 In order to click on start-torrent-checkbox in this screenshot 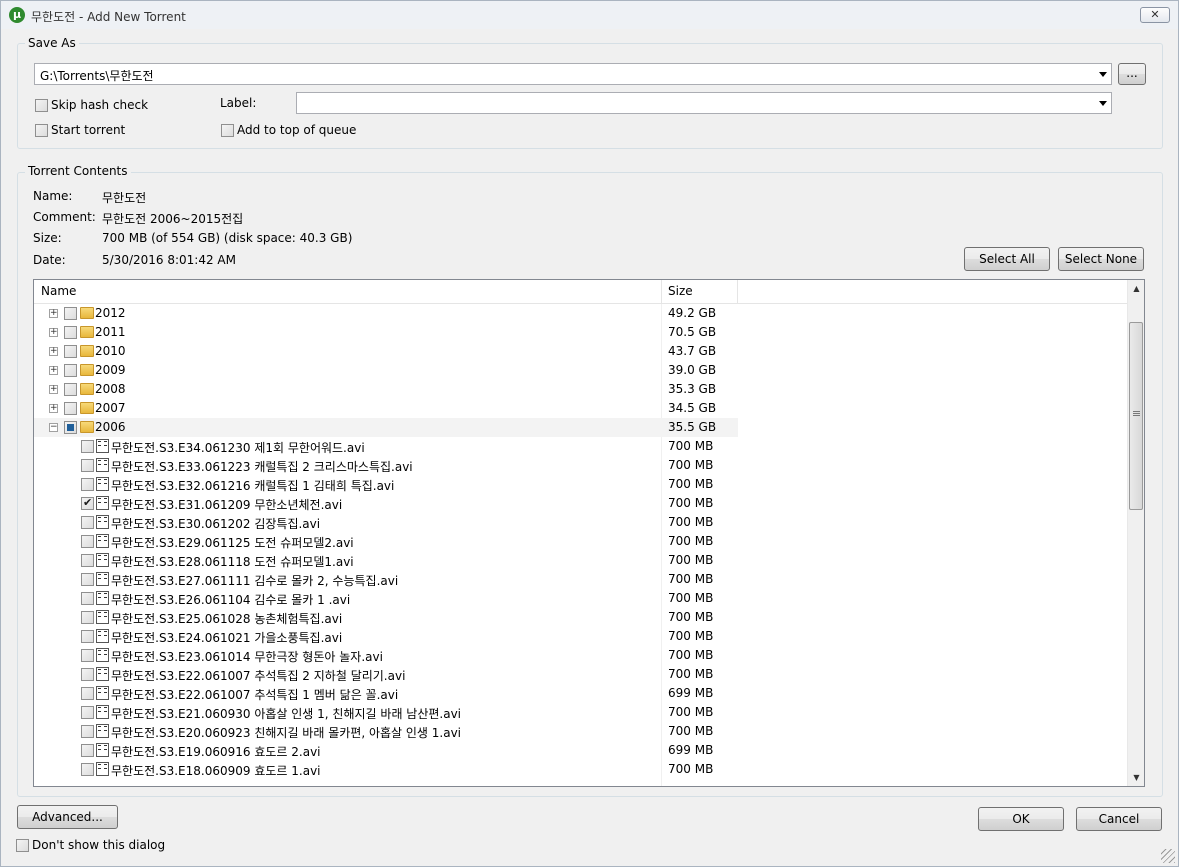, I will do `click(41, 130)`.